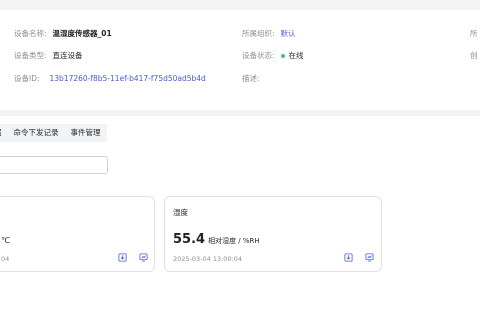 The height and width of the screenshot is (320, 480). What do you see at coordinates (30, 33) in the screenshot?
I see `device-name-label: 设备名称:` at bounding box center [30, 33].